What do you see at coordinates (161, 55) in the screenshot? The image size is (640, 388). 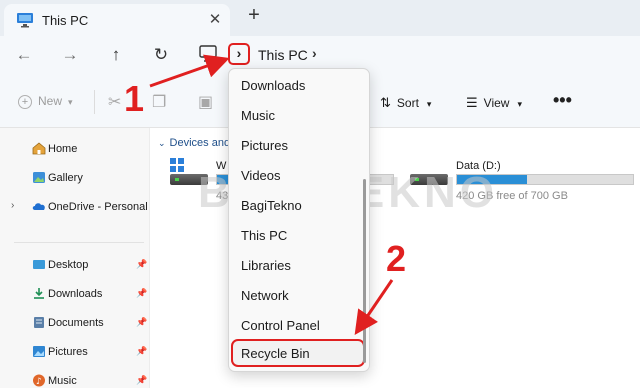 I see `refresh-button: ↻` at bounding box center [161, 55].